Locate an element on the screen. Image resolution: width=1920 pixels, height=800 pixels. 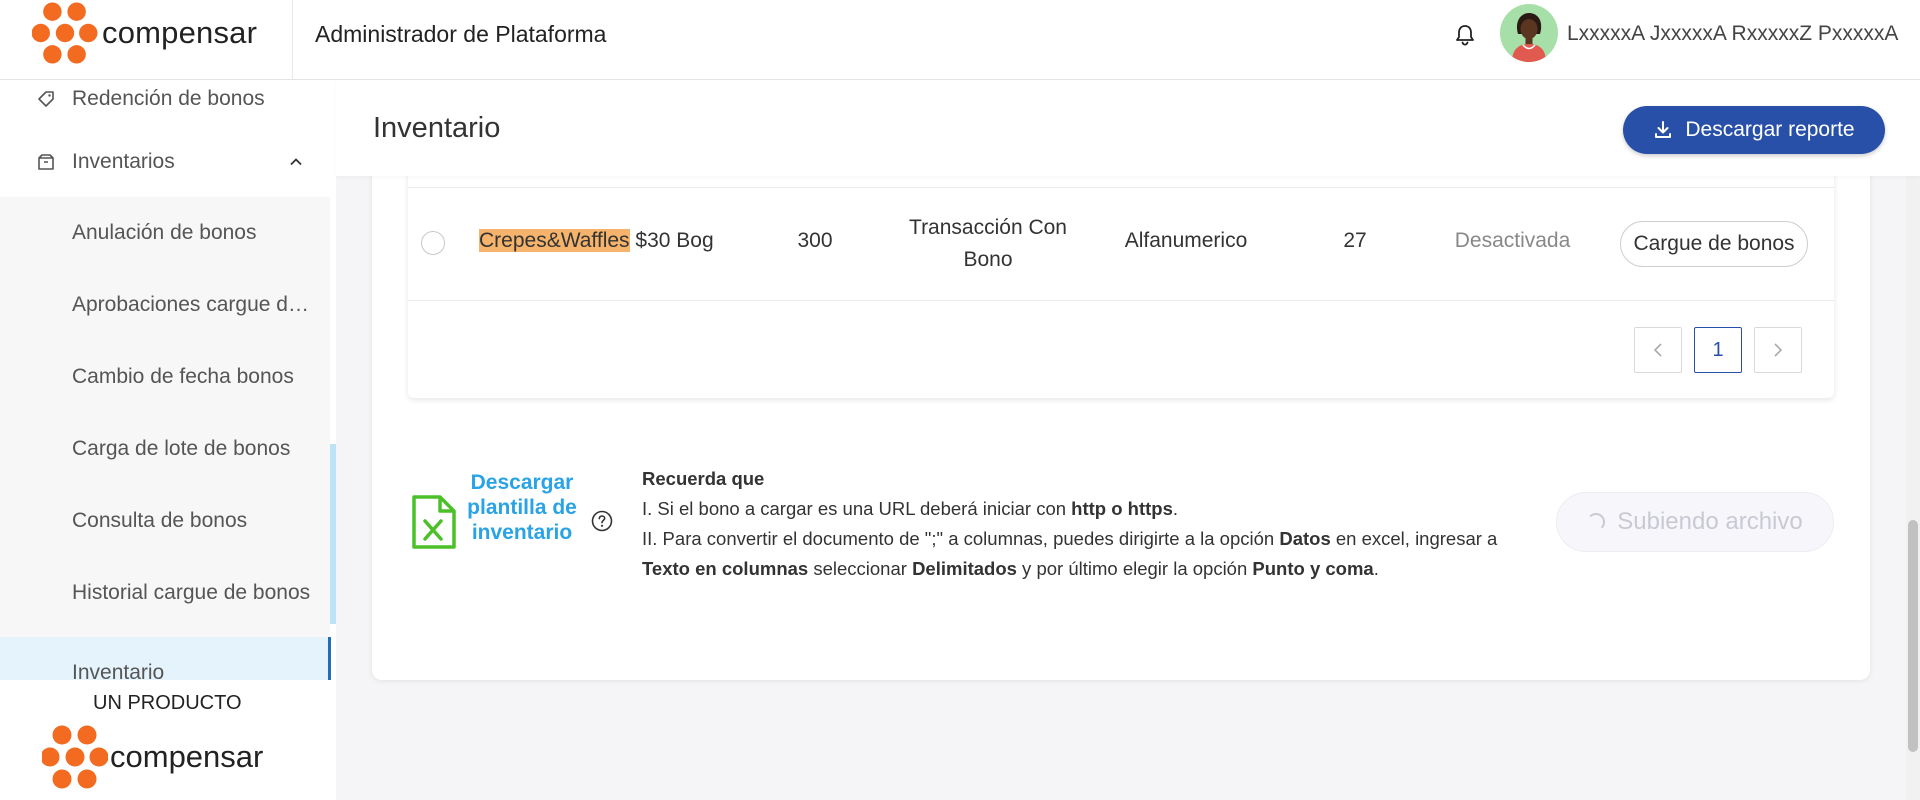
page-title: Inventario is located at coordinates (437, 128).